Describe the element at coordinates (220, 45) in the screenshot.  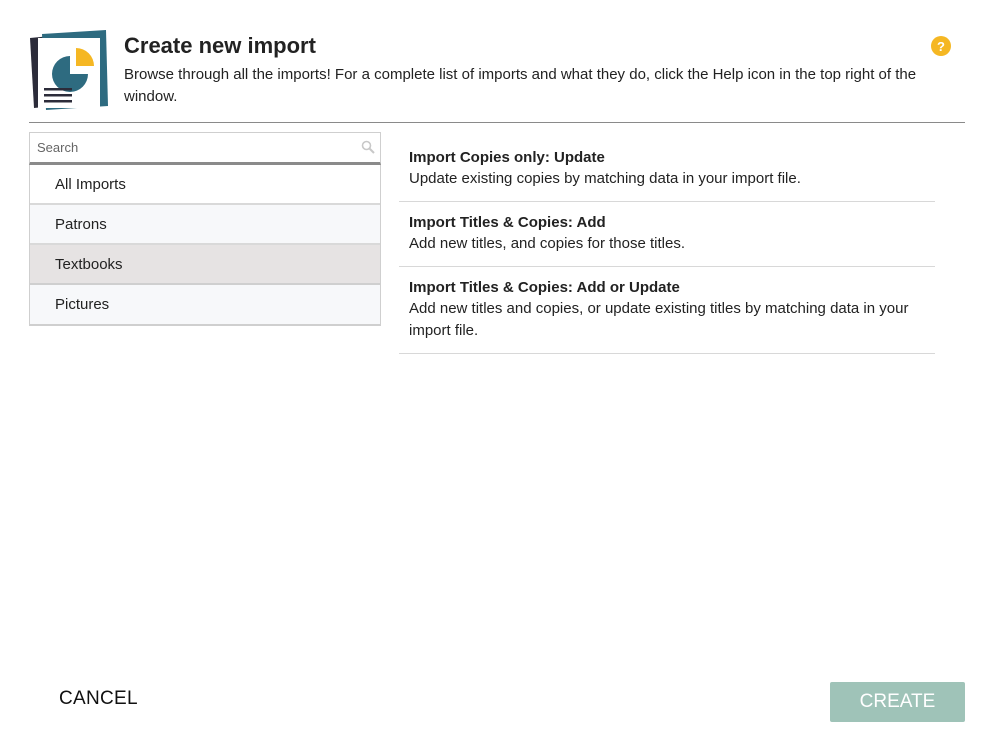
I see `dialog-title: Create new import` at that location.